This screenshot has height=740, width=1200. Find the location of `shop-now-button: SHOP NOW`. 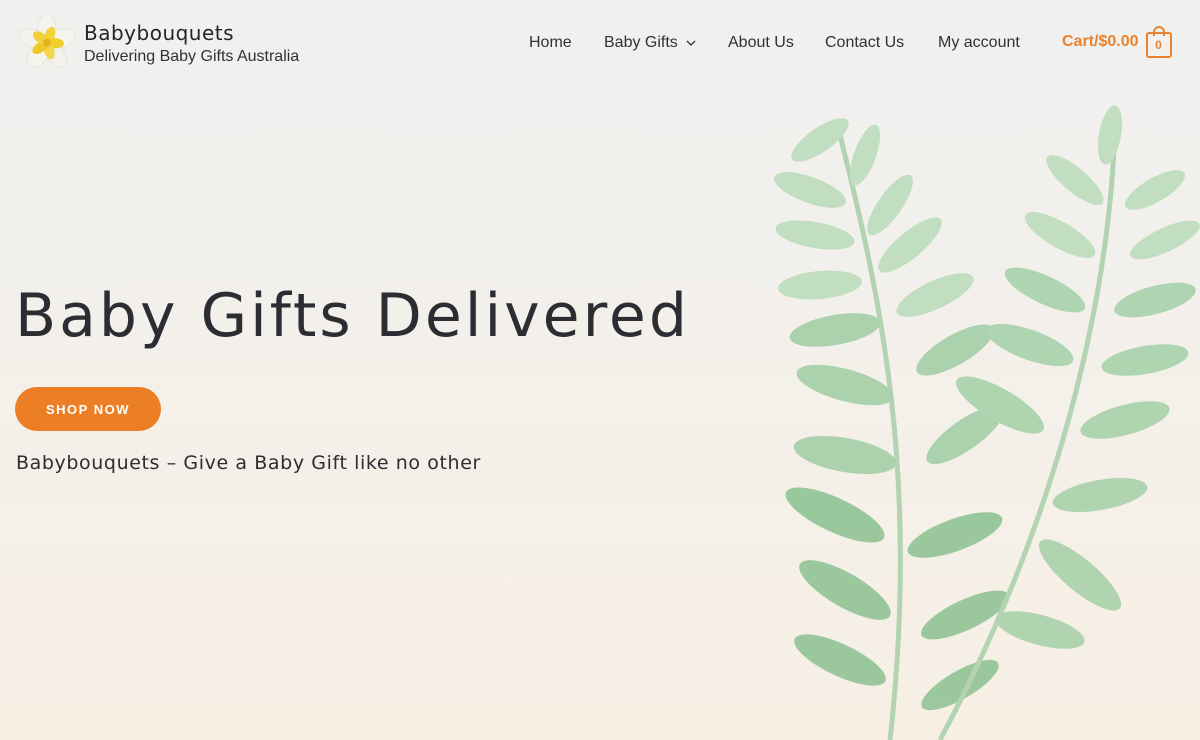

shop-now-button: SHOP NOW is located at coordinates (88, 409).